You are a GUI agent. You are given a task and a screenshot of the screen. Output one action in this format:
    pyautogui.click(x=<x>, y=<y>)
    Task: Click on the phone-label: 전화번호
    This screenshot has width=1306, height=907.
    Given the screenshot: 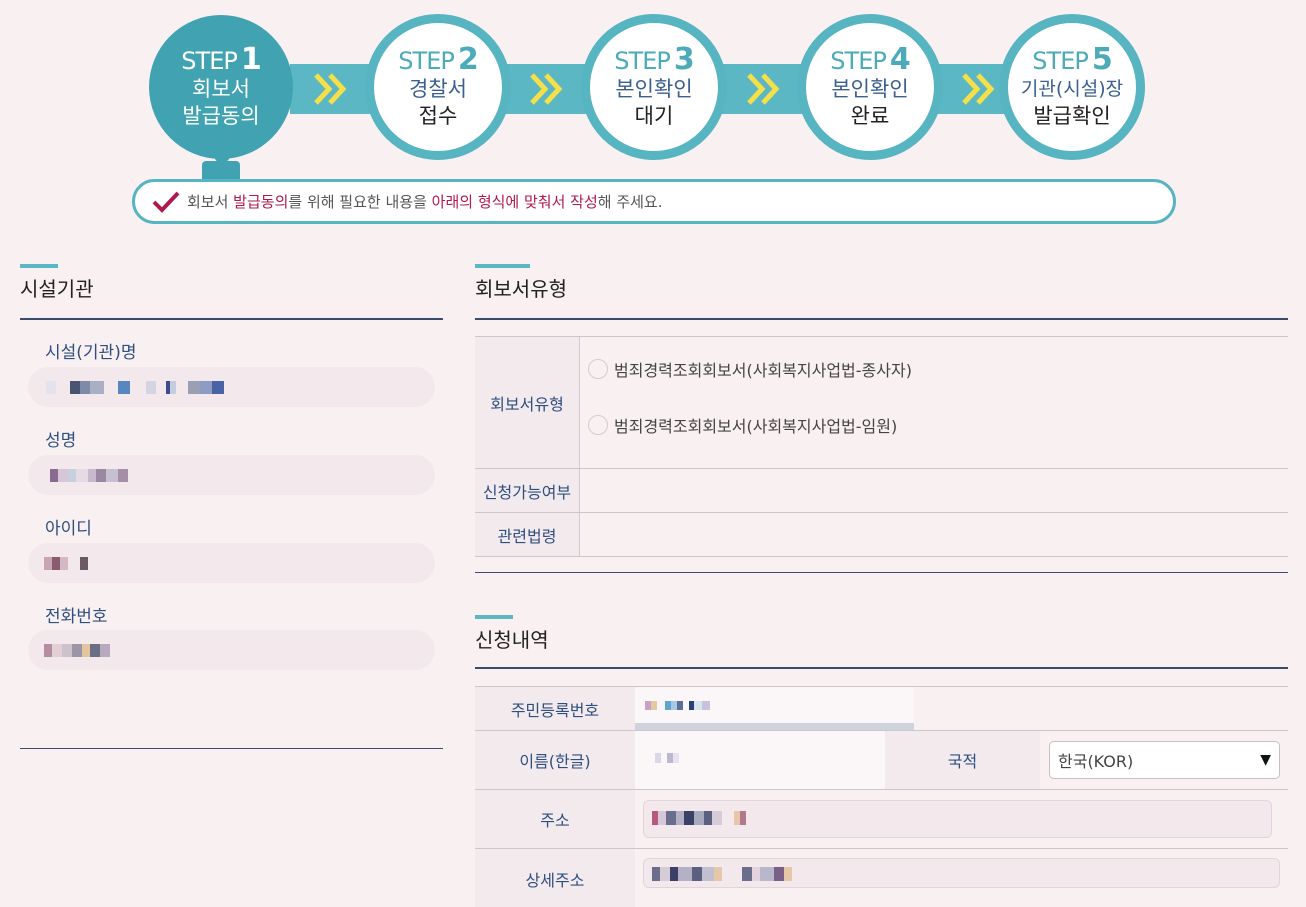 What is the action you would take?
    pyautogui.click(x=76, y=617)
    